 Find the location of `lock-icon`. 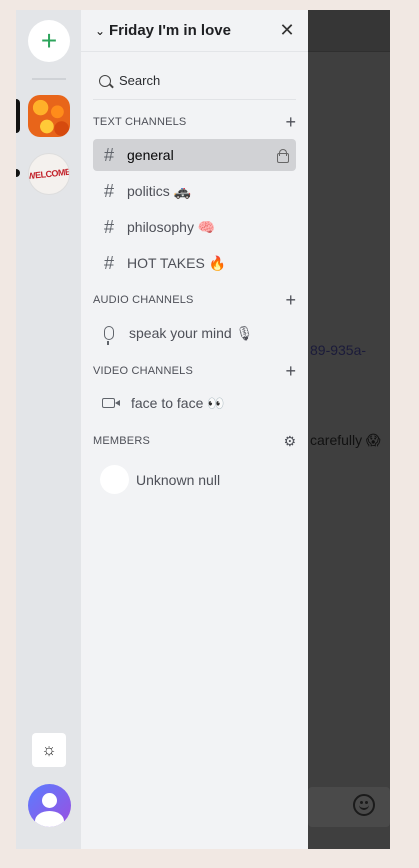

lock-icon is located at coordinates (282, 156).